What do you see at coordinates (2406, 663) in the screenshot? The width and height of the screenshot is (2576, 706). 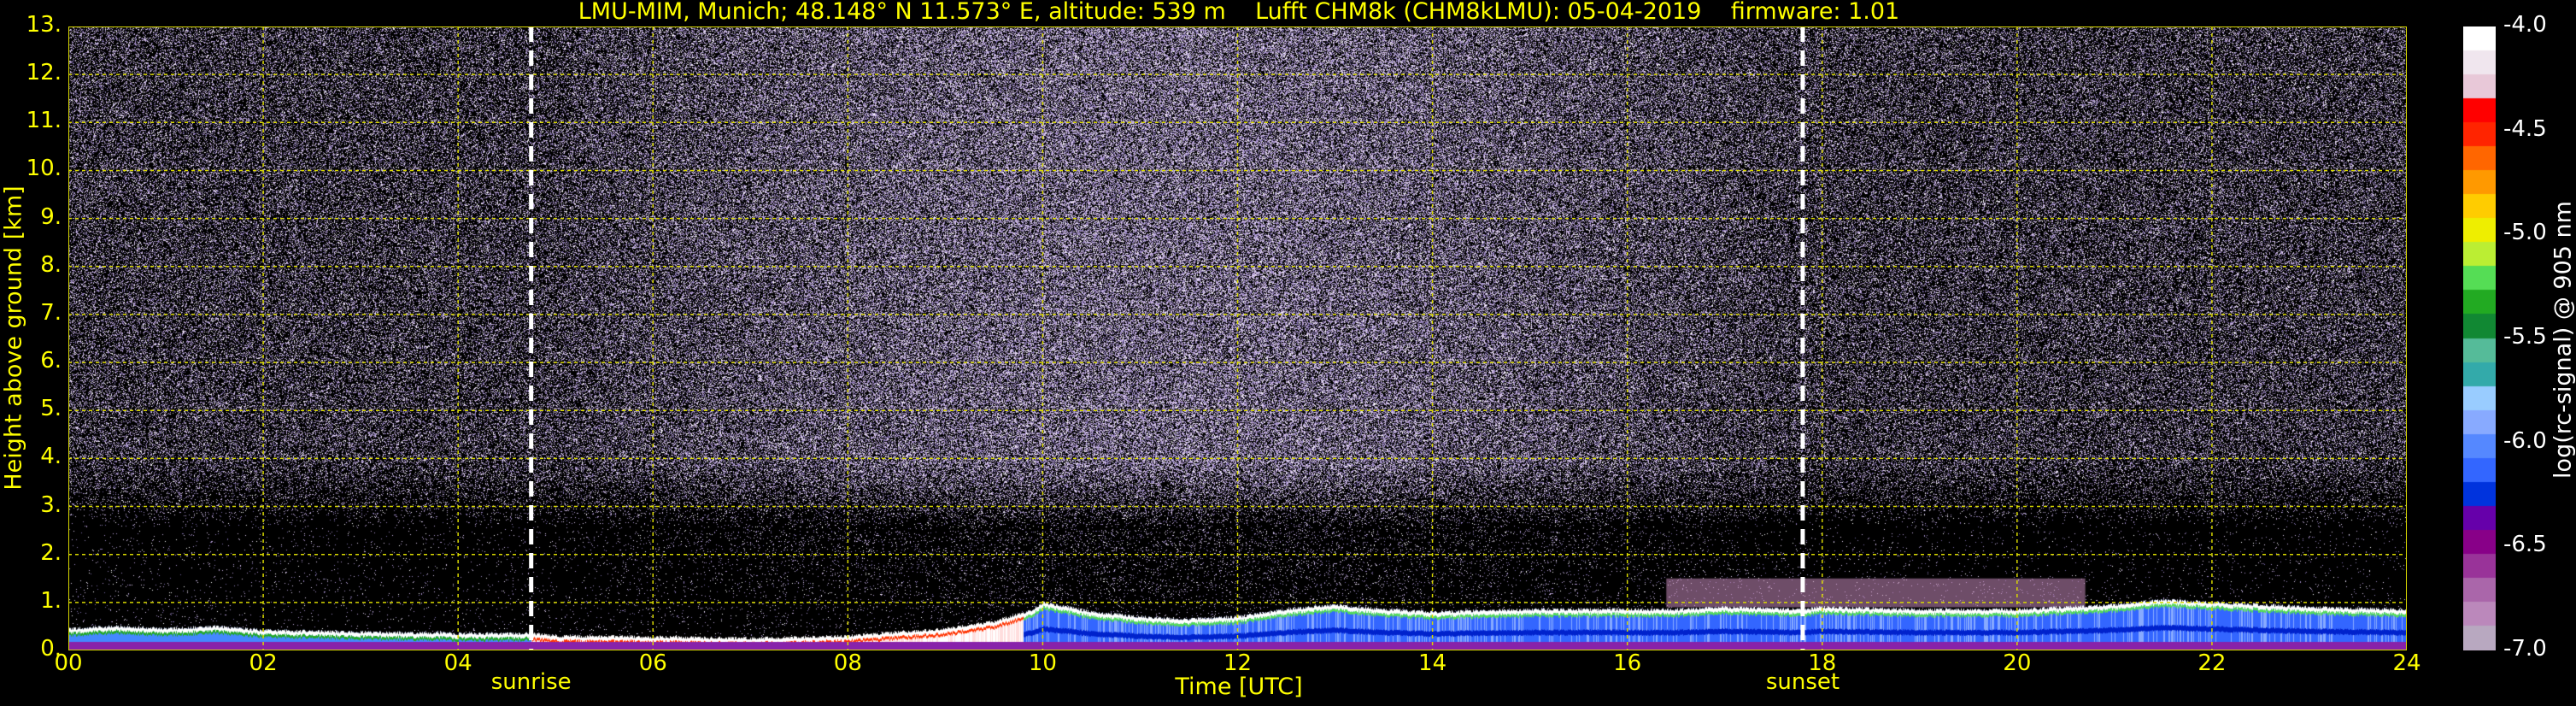 I see `x-tick-label: 24` at bounding box center [2406, 663].